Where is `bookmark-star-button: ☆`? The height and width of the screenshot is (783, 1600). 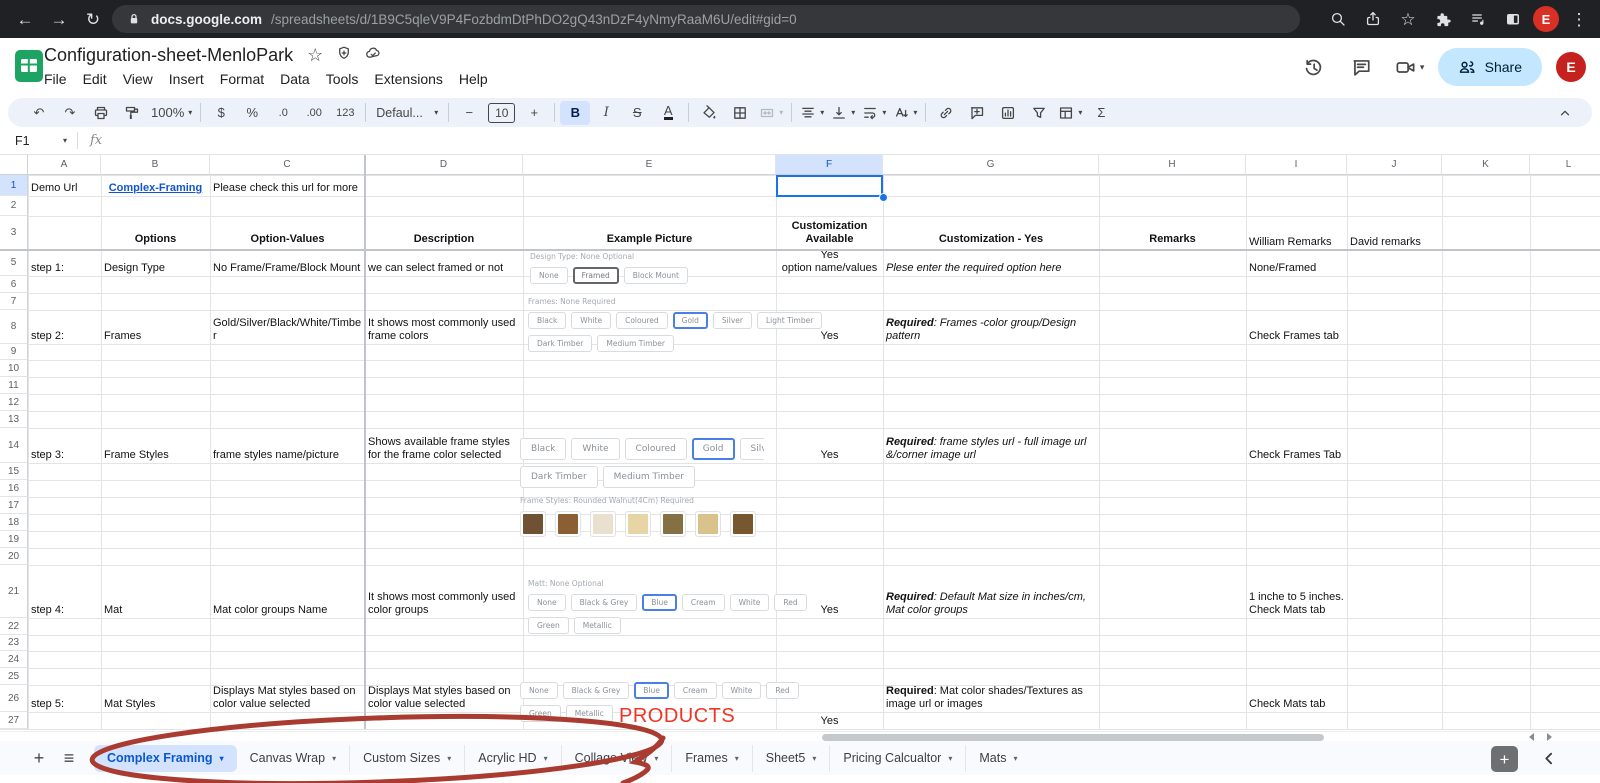 bookmark-star-button: ☆ is located at coordinates (1408, 19).